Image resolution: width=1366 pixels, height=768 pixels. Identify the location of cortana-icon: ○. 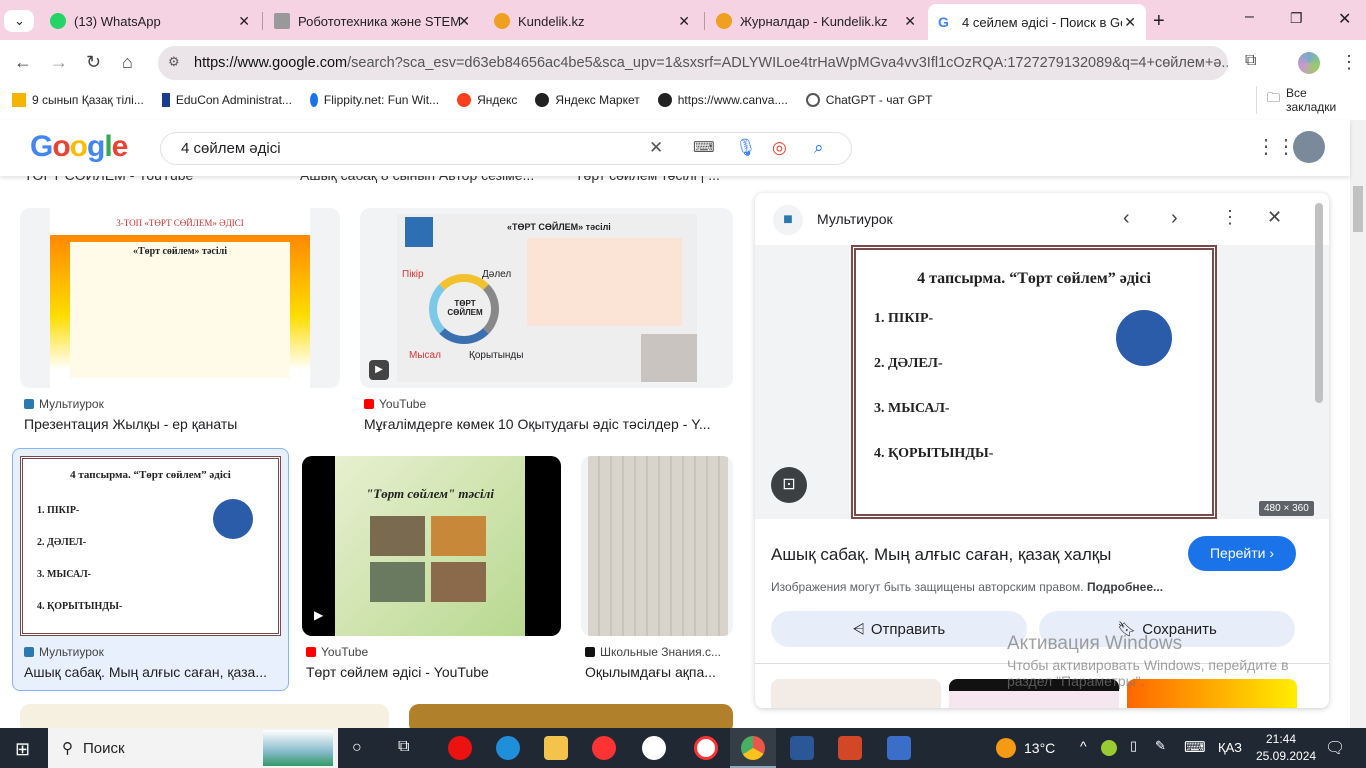
(357, 748).